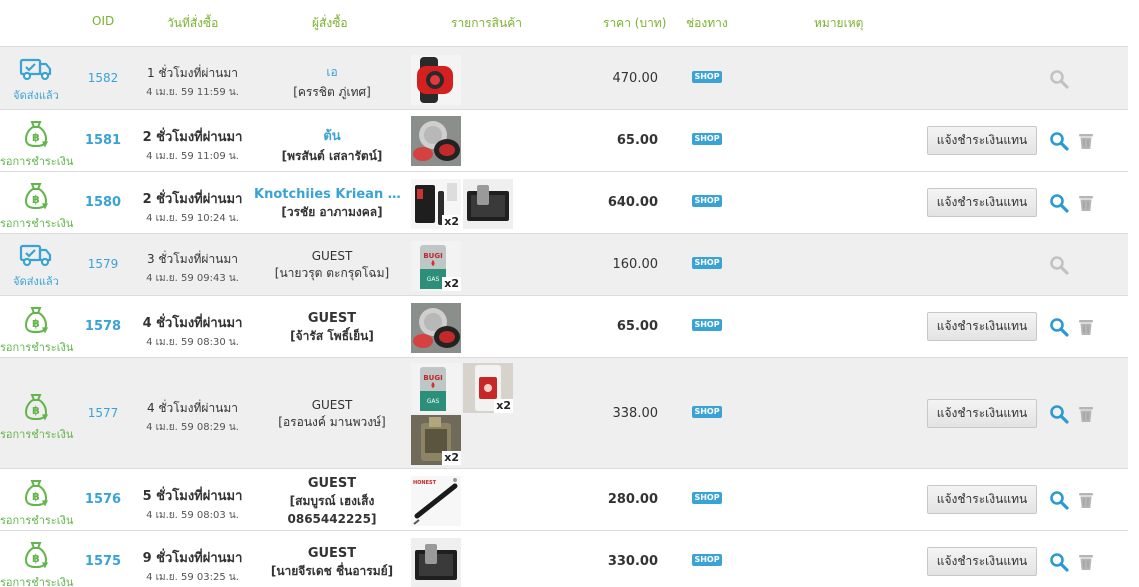 Image resolution: width=1139 pixels, height=587 pixels. I want to click on order-id-link: 1581, so click(103, 140).